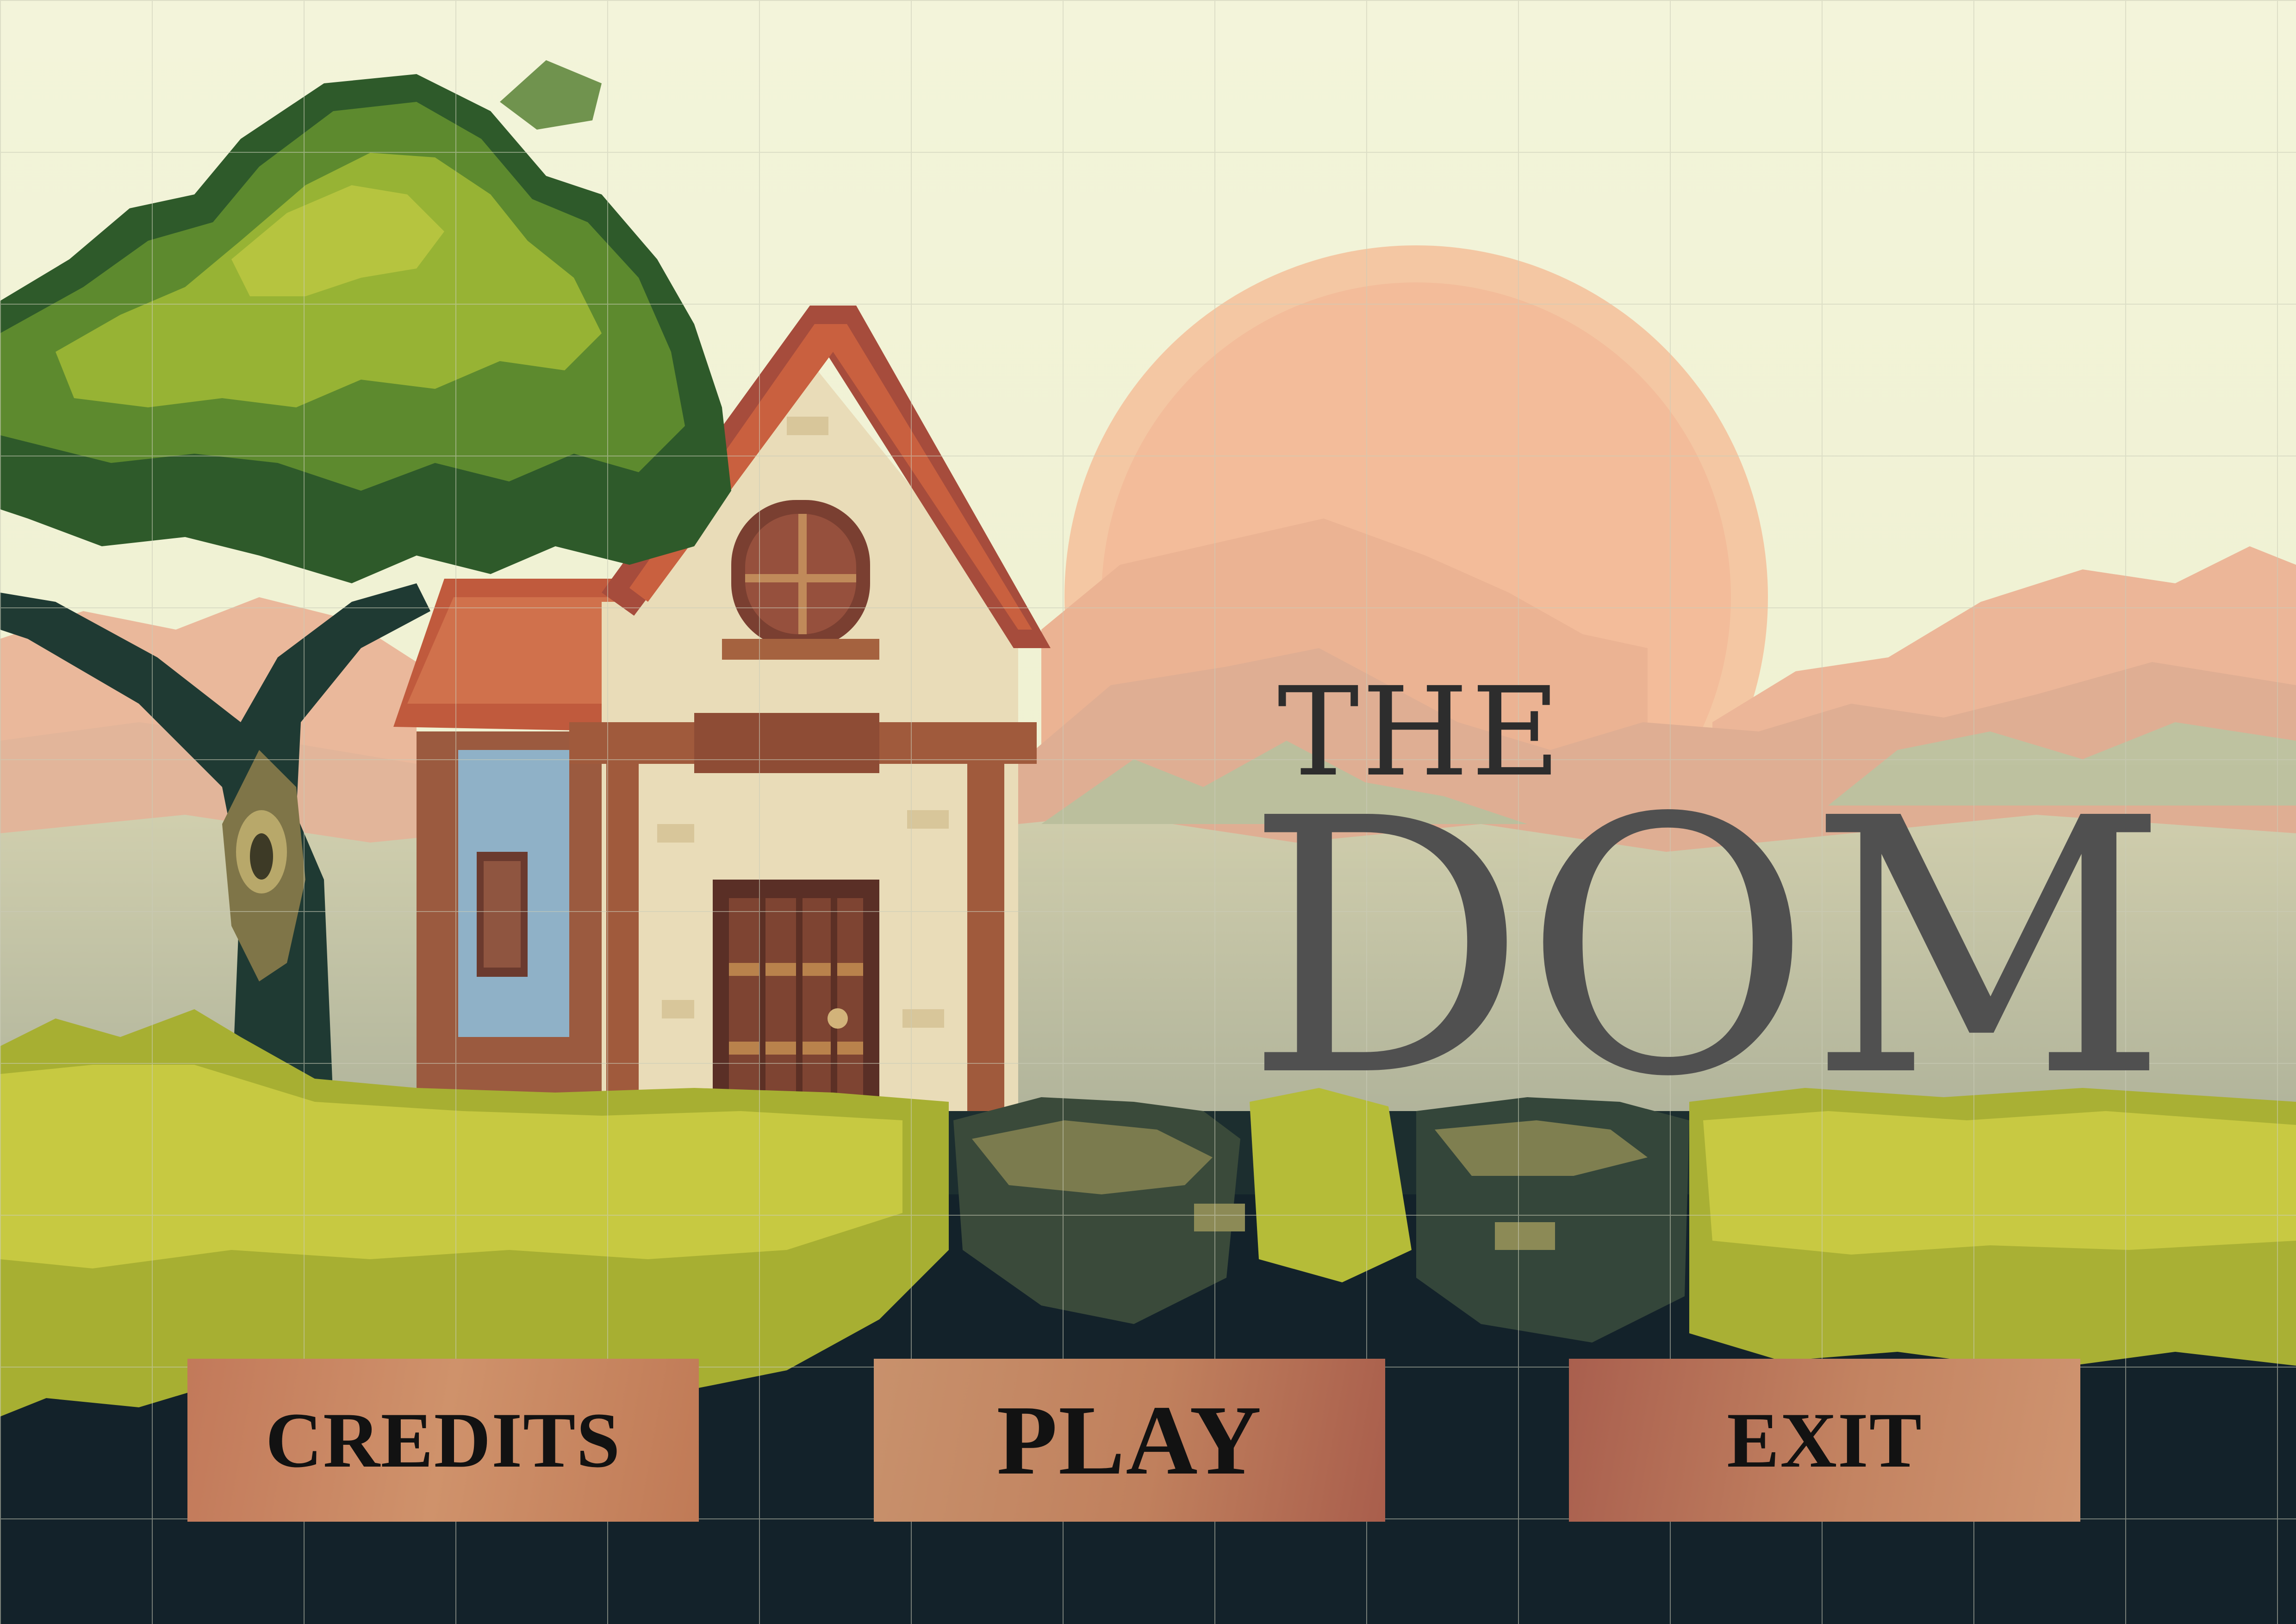  What do you see at coordinates (1706, 949) in the screenshot?
I see `game-title: DOM` at bounding box center [1706, 949].